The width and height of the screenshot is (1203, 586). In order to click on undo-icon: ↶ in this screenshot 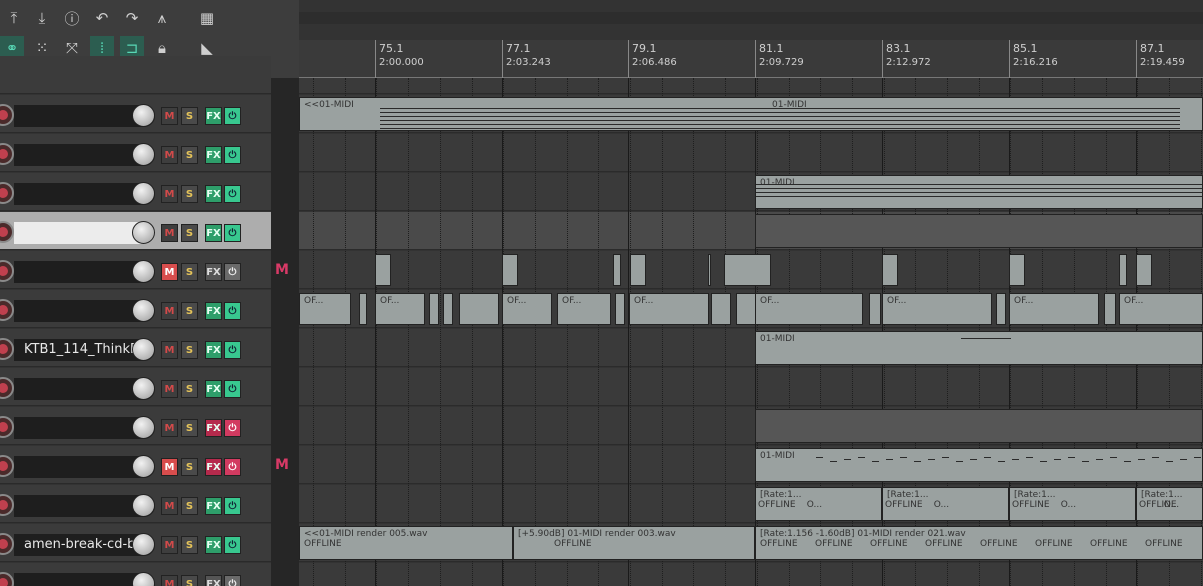, I will do `click(102, 18)`.